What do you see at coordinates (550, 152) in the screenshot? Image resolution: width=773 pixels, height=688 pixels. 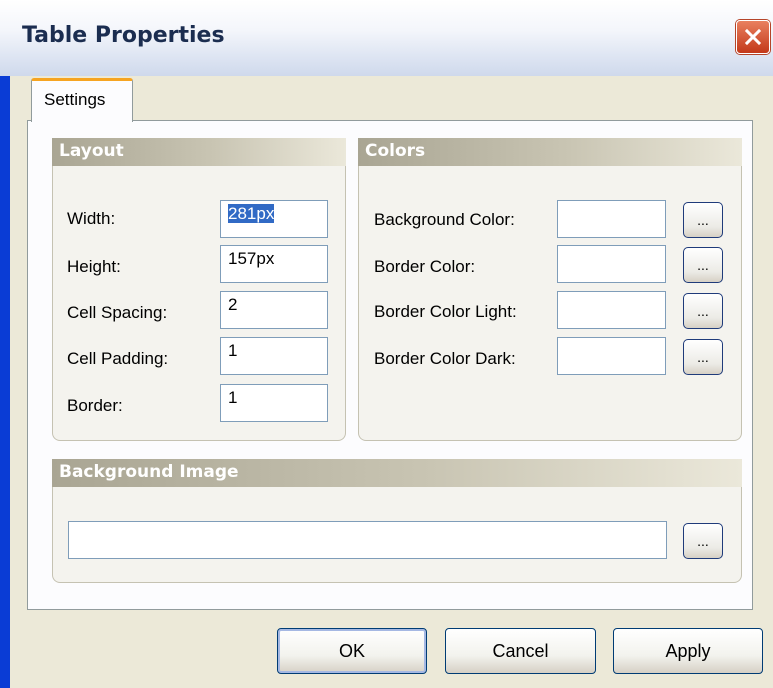 I see `colors-group-header: Colors` at bounding box center [550, 152].